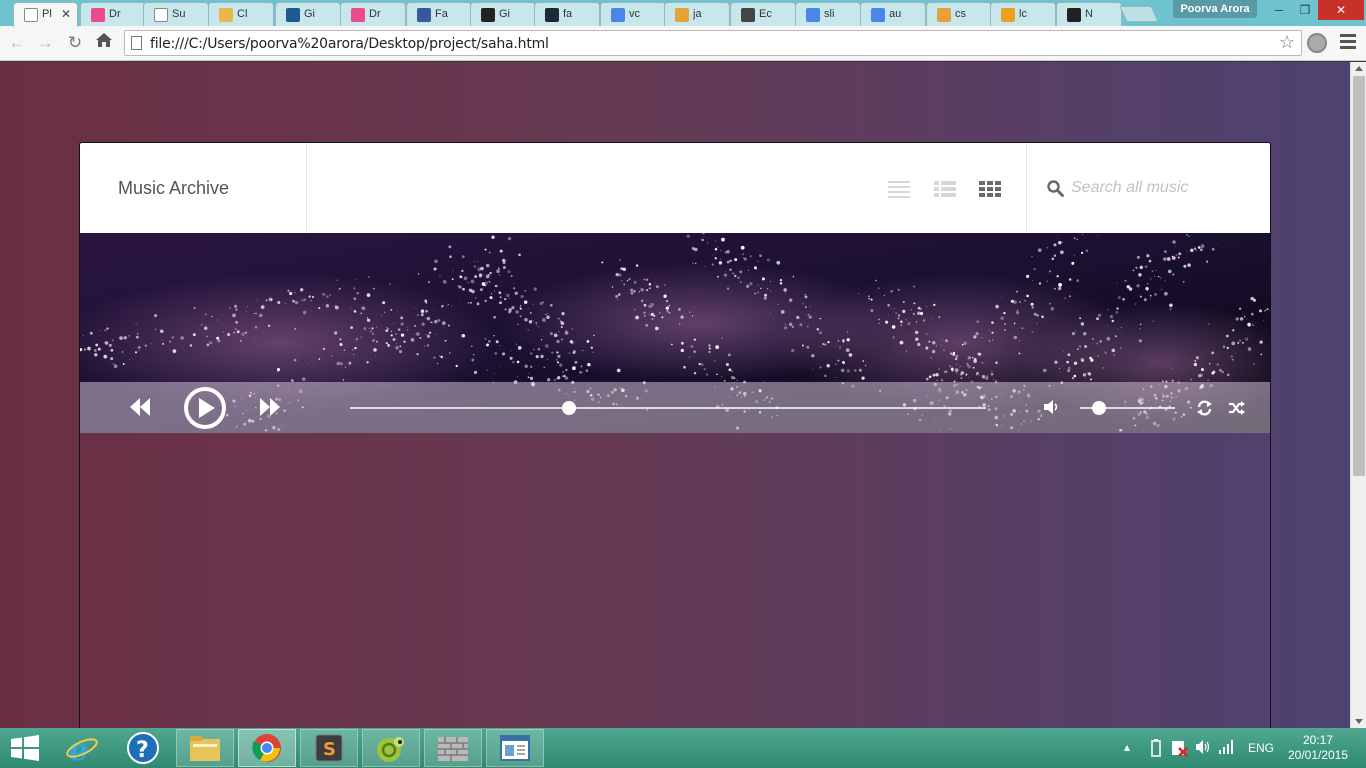 The image size is (1366, 768). I want to click on tab-title: lc, so click(1023, 14).